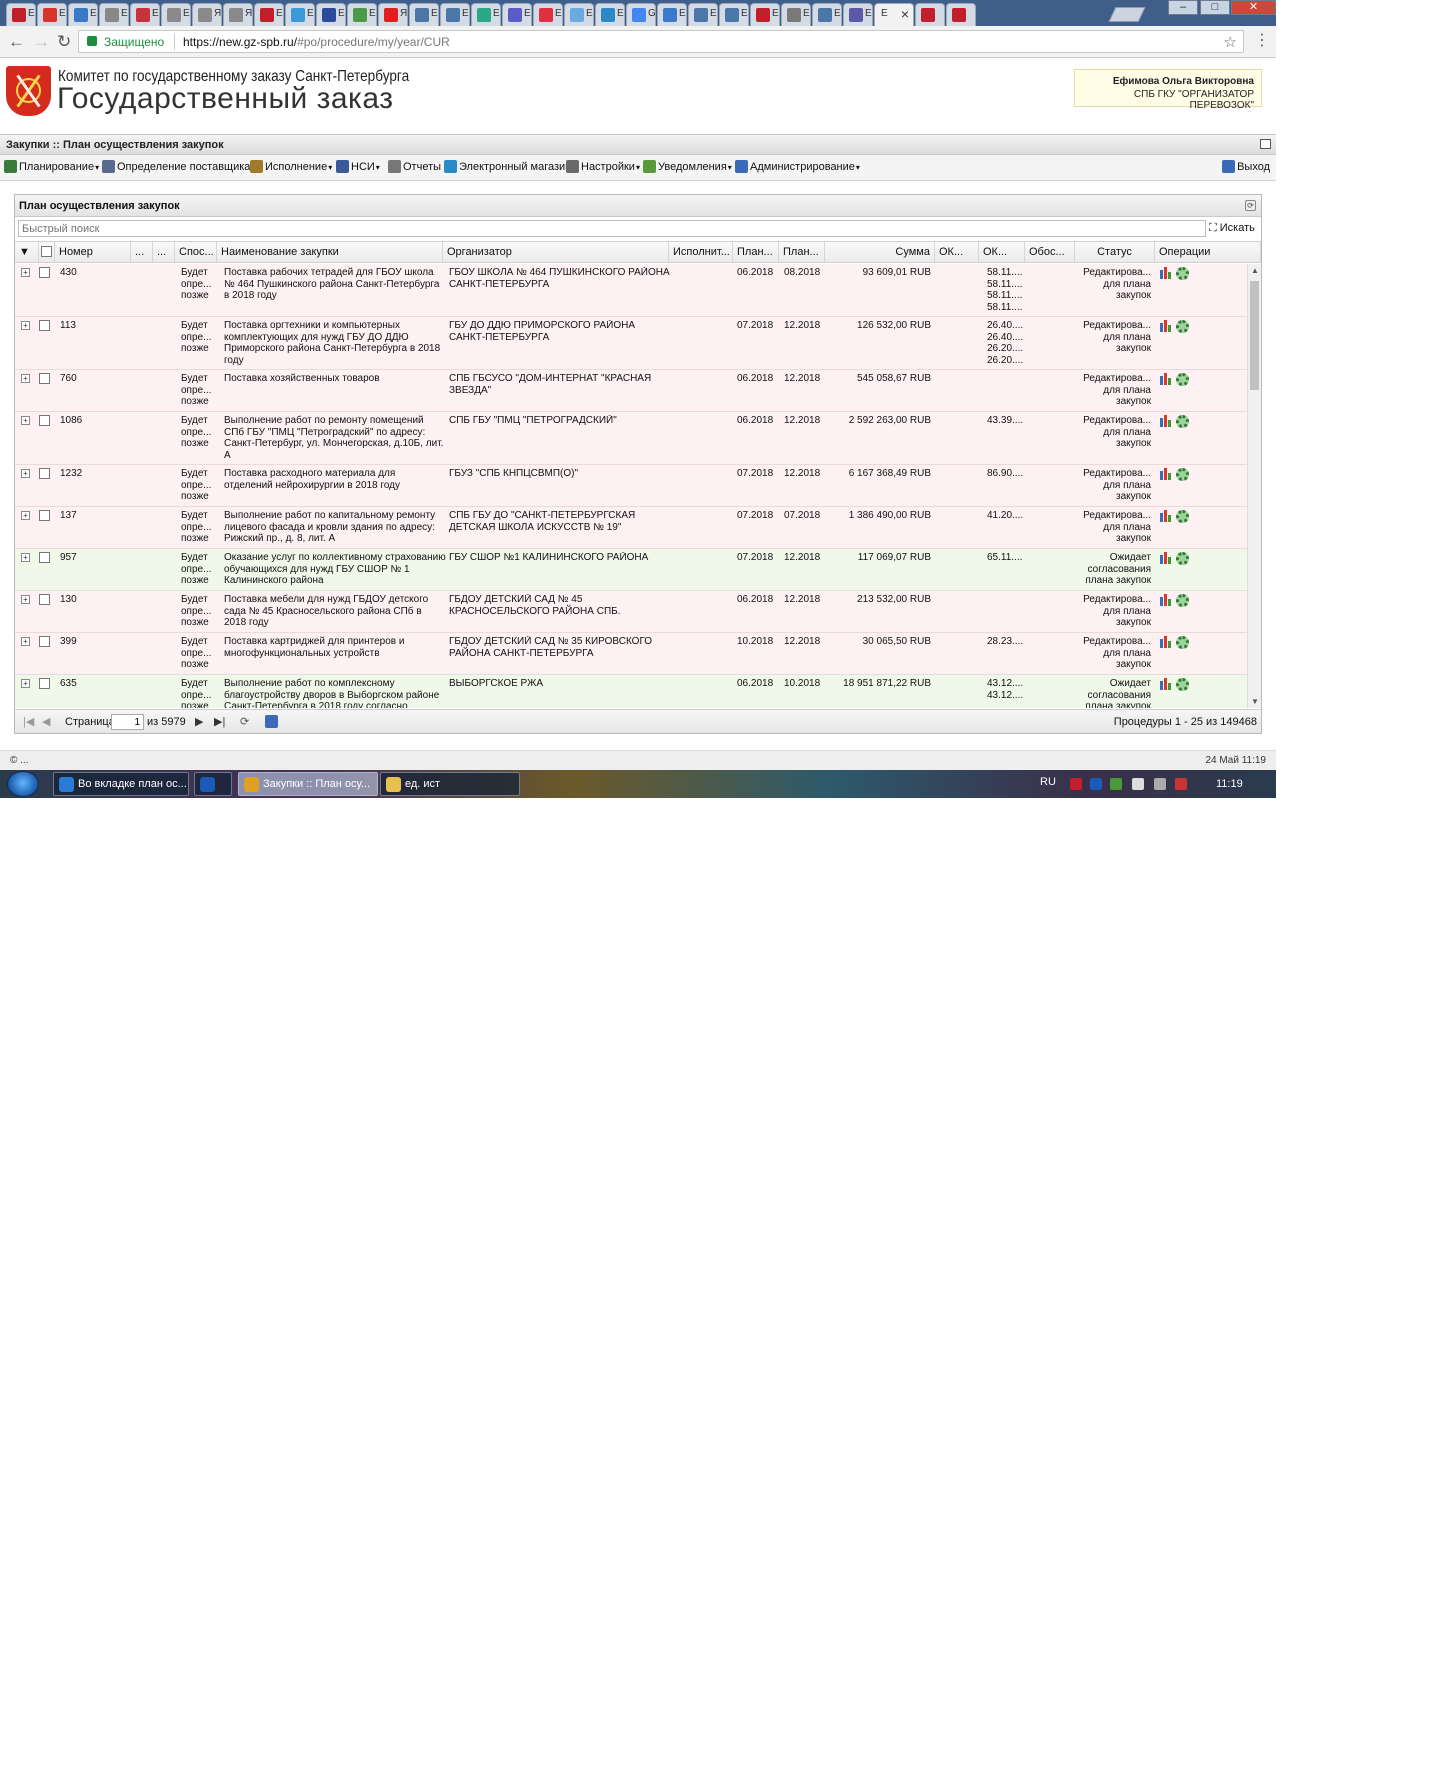 This screenshot has height=1770, width=1440. I want to click on procedure-number: 1086, so click(95, 421).